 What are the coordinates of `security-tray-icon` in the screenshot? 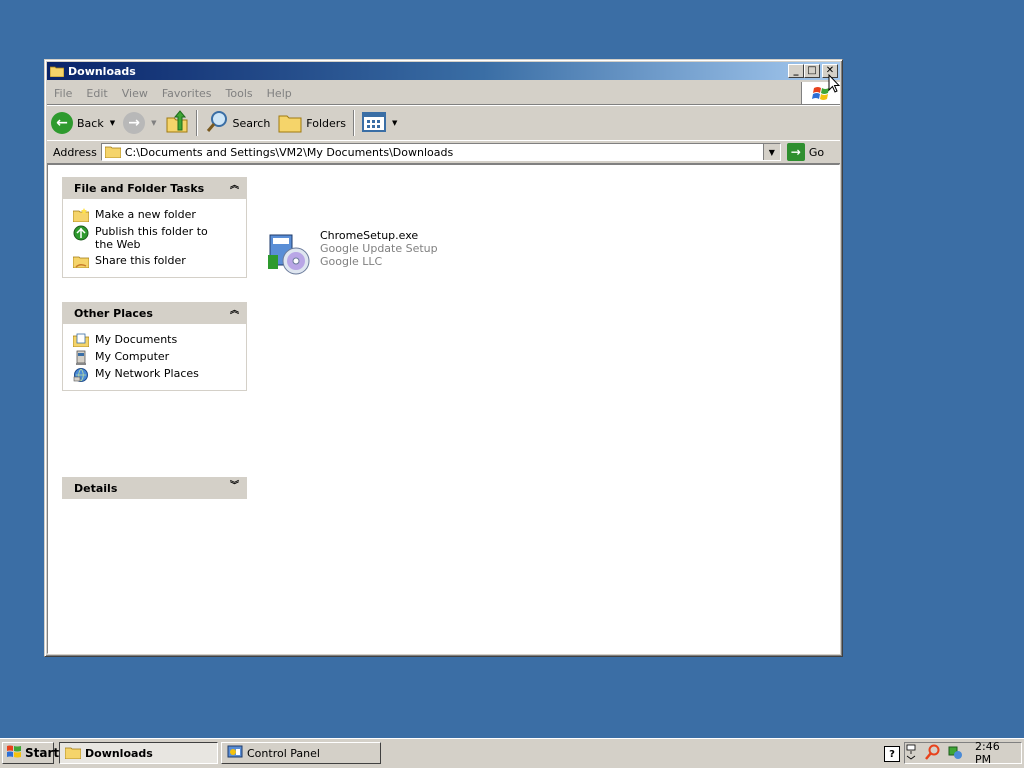 It's located at (955, 753).